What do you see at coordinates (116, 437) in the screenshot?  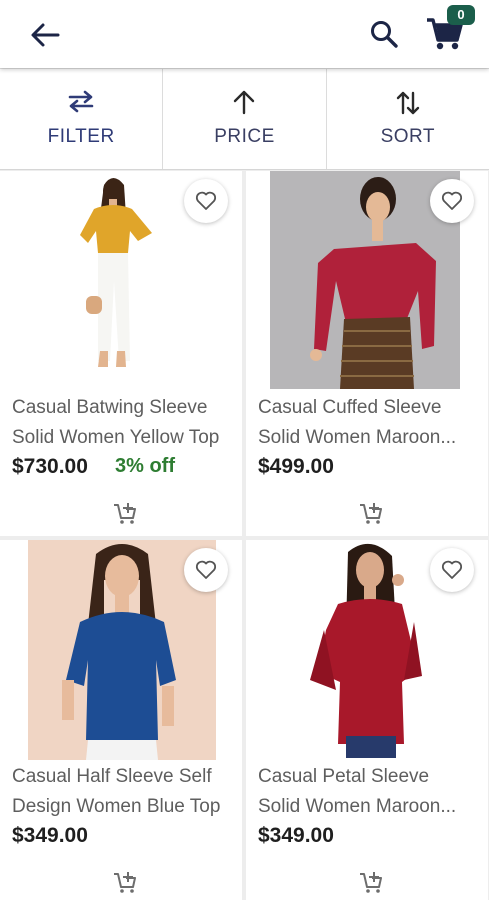 I see `product-title-line2: Solid Women Yellow Top` at bounding box center [116, 437].